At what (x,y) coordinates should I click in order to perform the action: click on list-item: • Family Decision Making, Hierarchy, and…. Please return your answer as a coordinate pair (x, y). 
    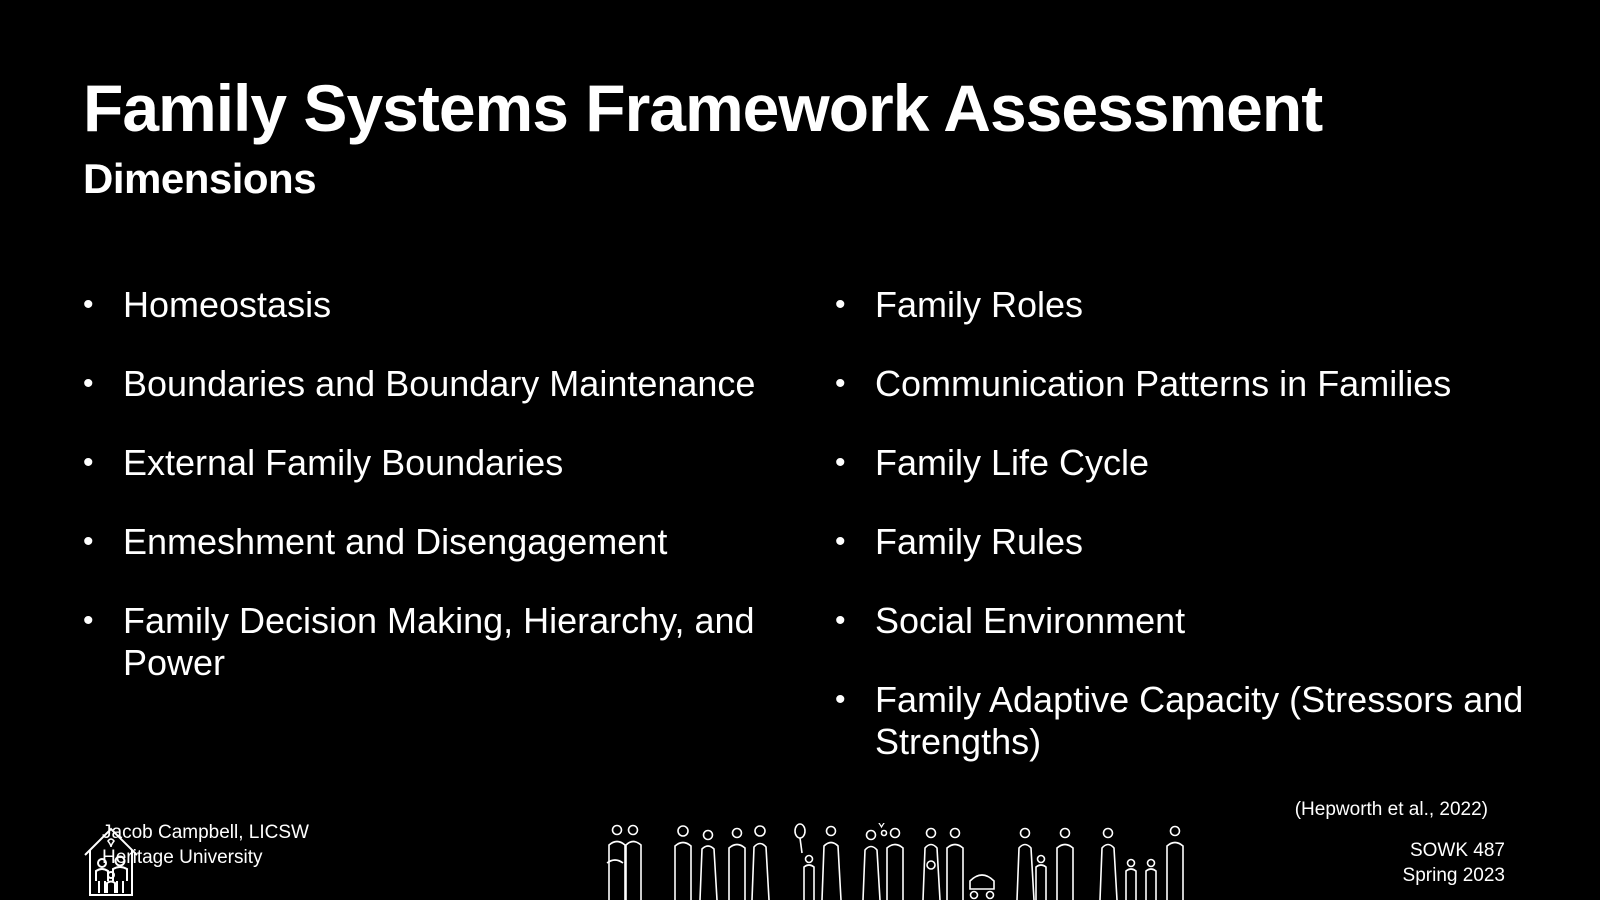
    Looking at the image, I should click on (423, 642).